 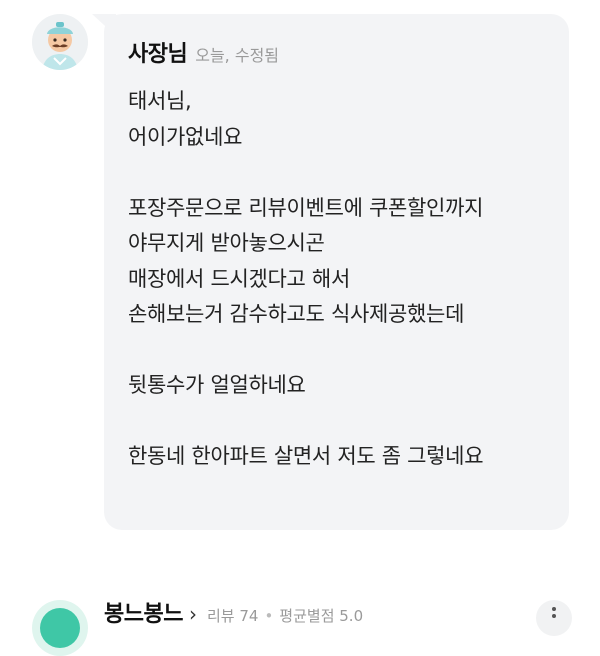 What do you see at coordinates (306, 207) in the screenshot?
I see `reply-line: 포장주문으로 리뷰이벤트에 쿠폰할인까지` at bounding box center [306, 207].